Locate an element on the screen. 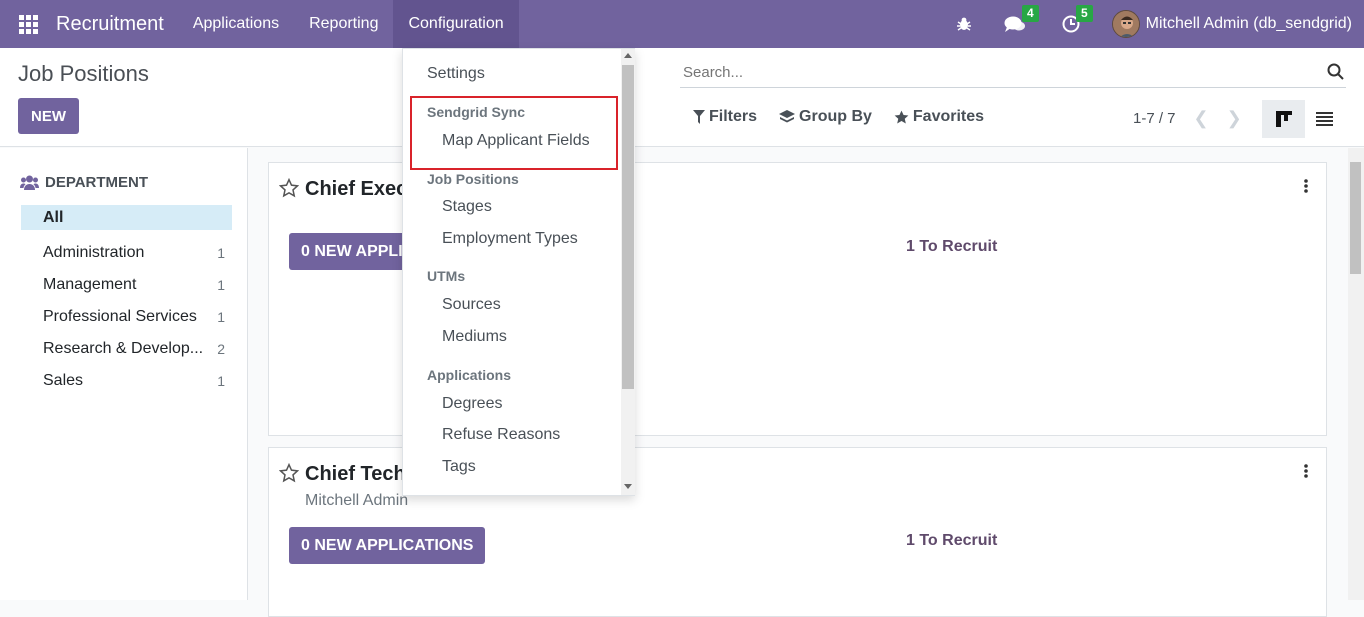 The image size is (1364, 617). group-by-label: Group By is located at coordinates (835, 116).